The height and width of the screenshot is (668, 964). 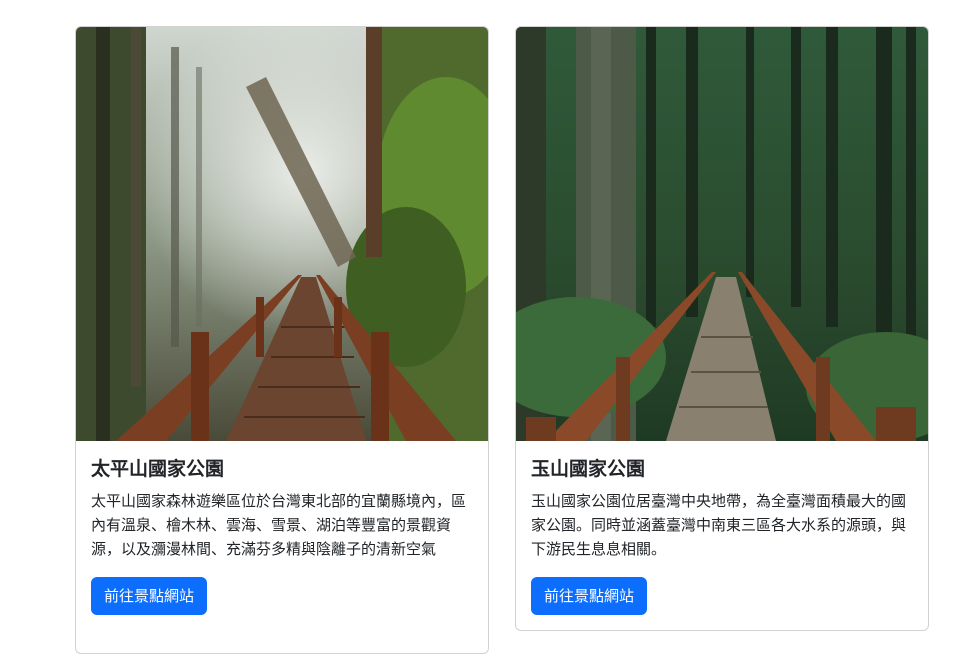 What do you see at coordinates (588, 469) in the screenshot?
I see `card-title: 玉山國家公園` at bounding box center [588, 469].